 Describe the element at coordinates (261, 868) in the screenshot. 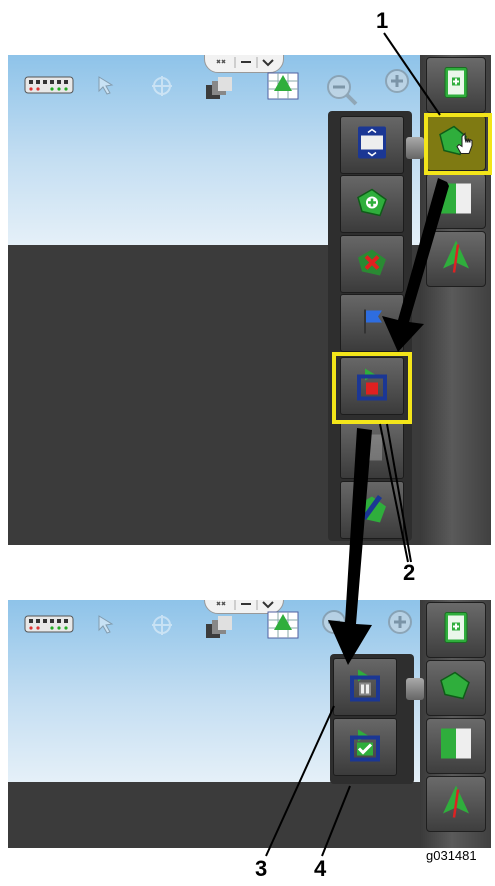

I see `callout-3: 3` at that location.